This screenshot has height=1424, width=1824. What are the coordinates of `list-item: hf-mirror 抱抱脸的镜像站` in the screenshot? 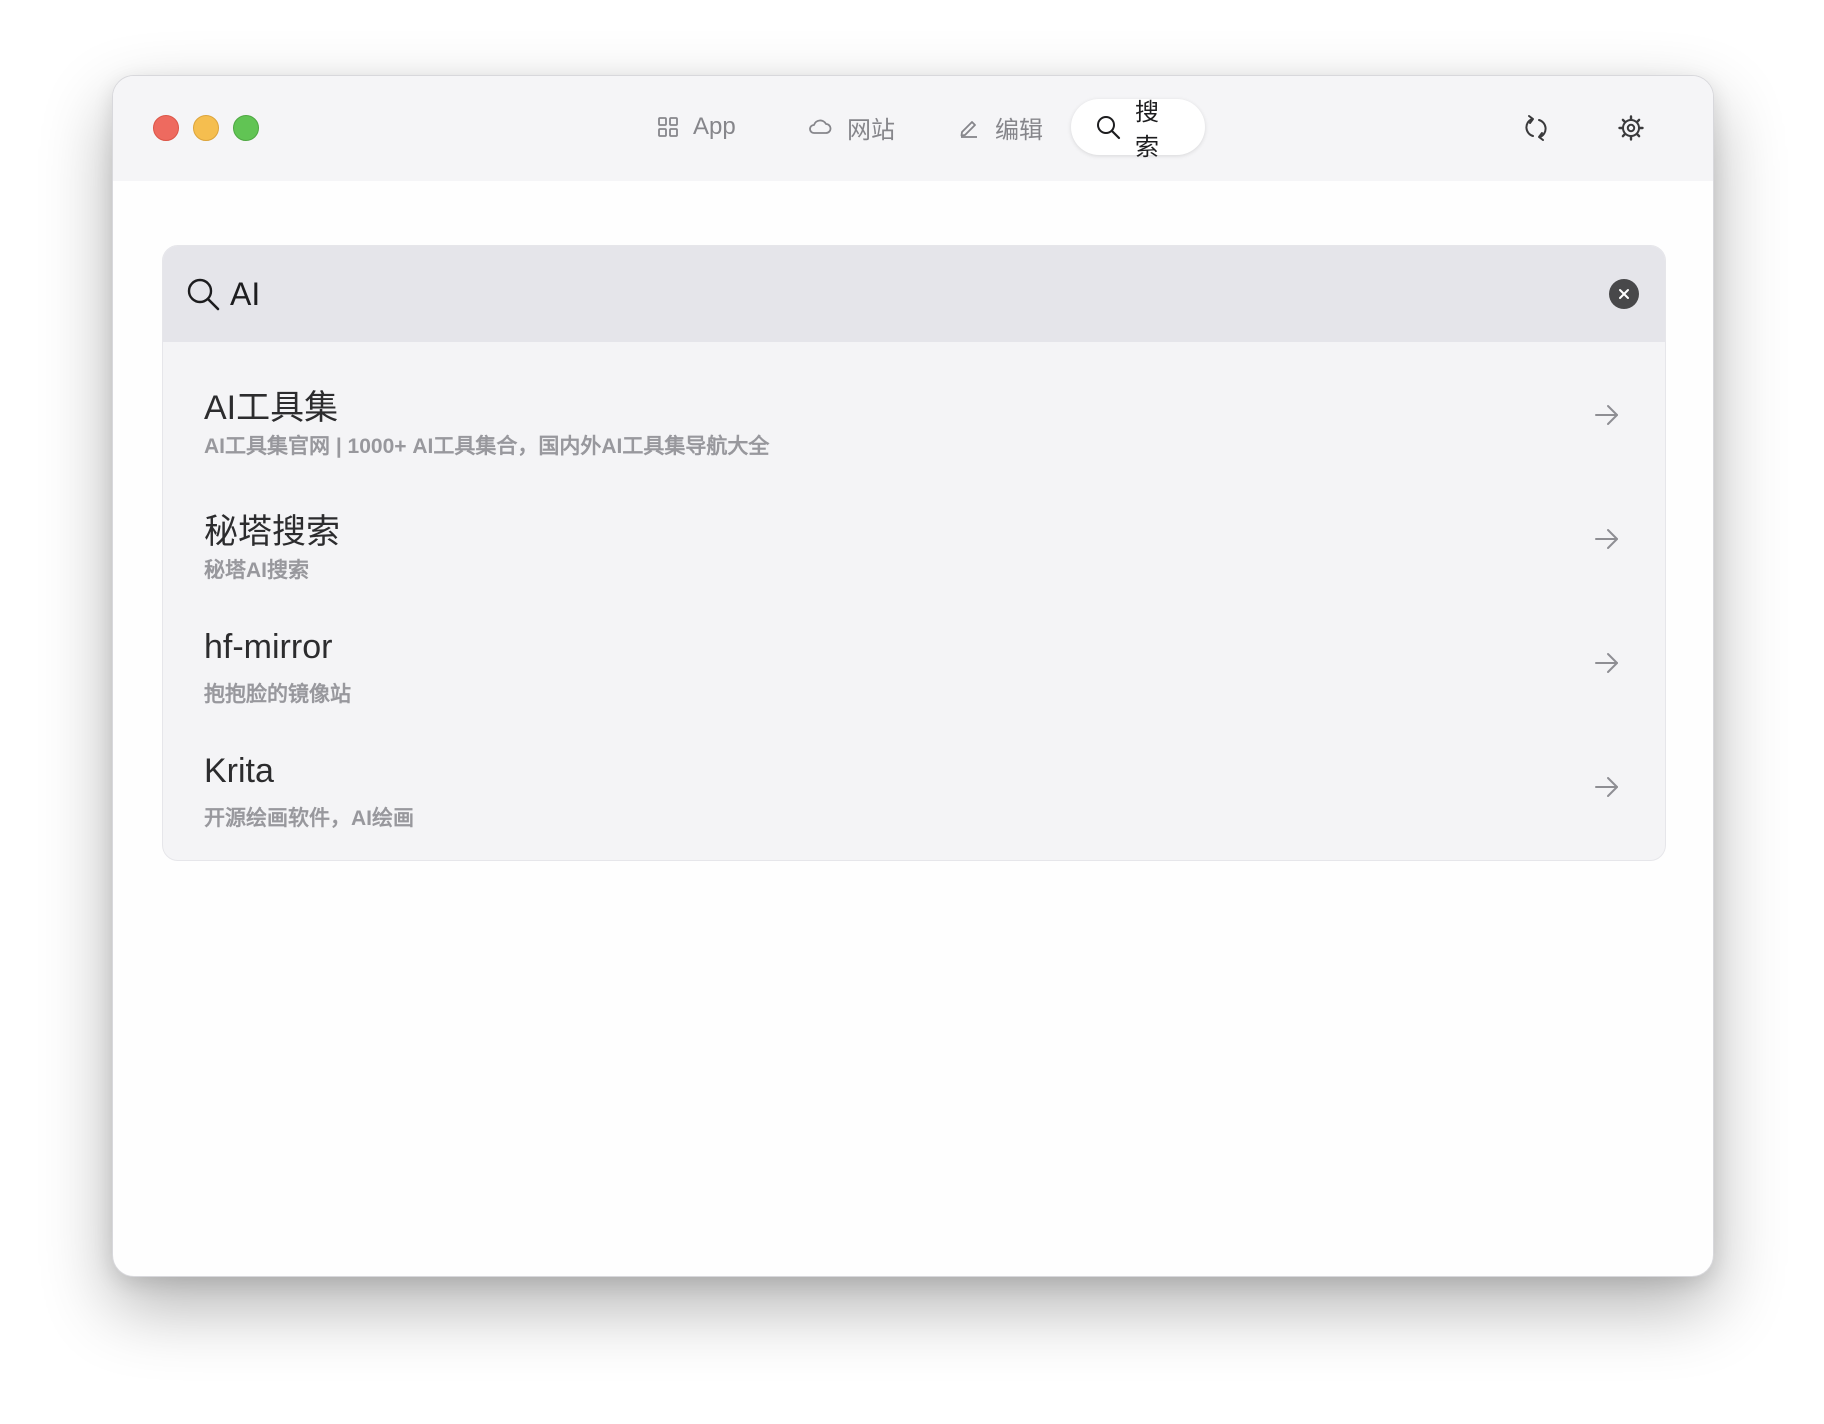 It's located at (914, 652).